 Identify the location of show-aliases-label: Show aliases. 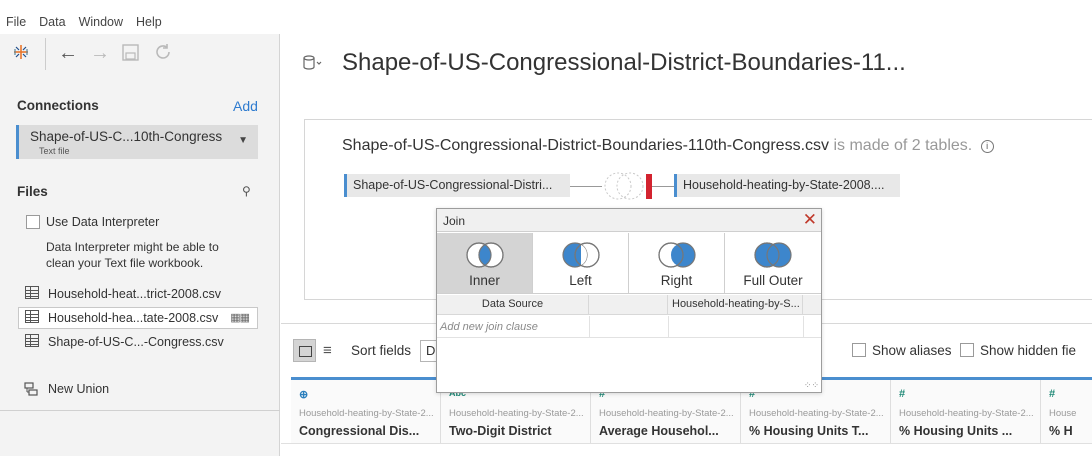
(912, 350).